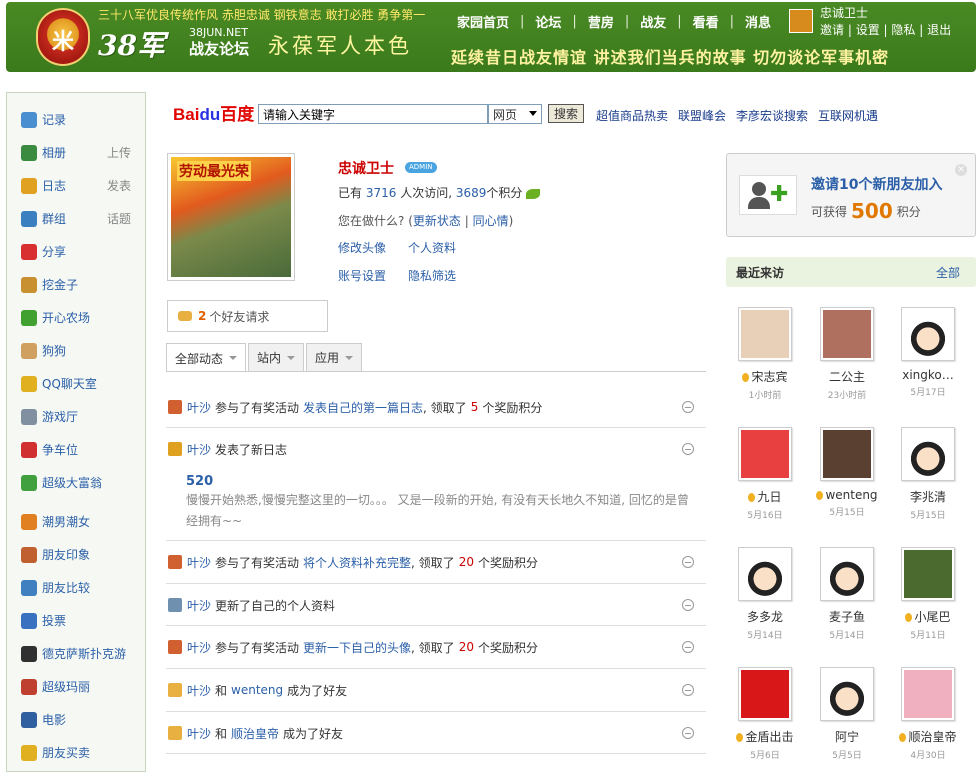  What do you see at coordinates (601, 21) in the screenshot?
I see `nav-barracks: 营房` at bounding box center [601, 21].